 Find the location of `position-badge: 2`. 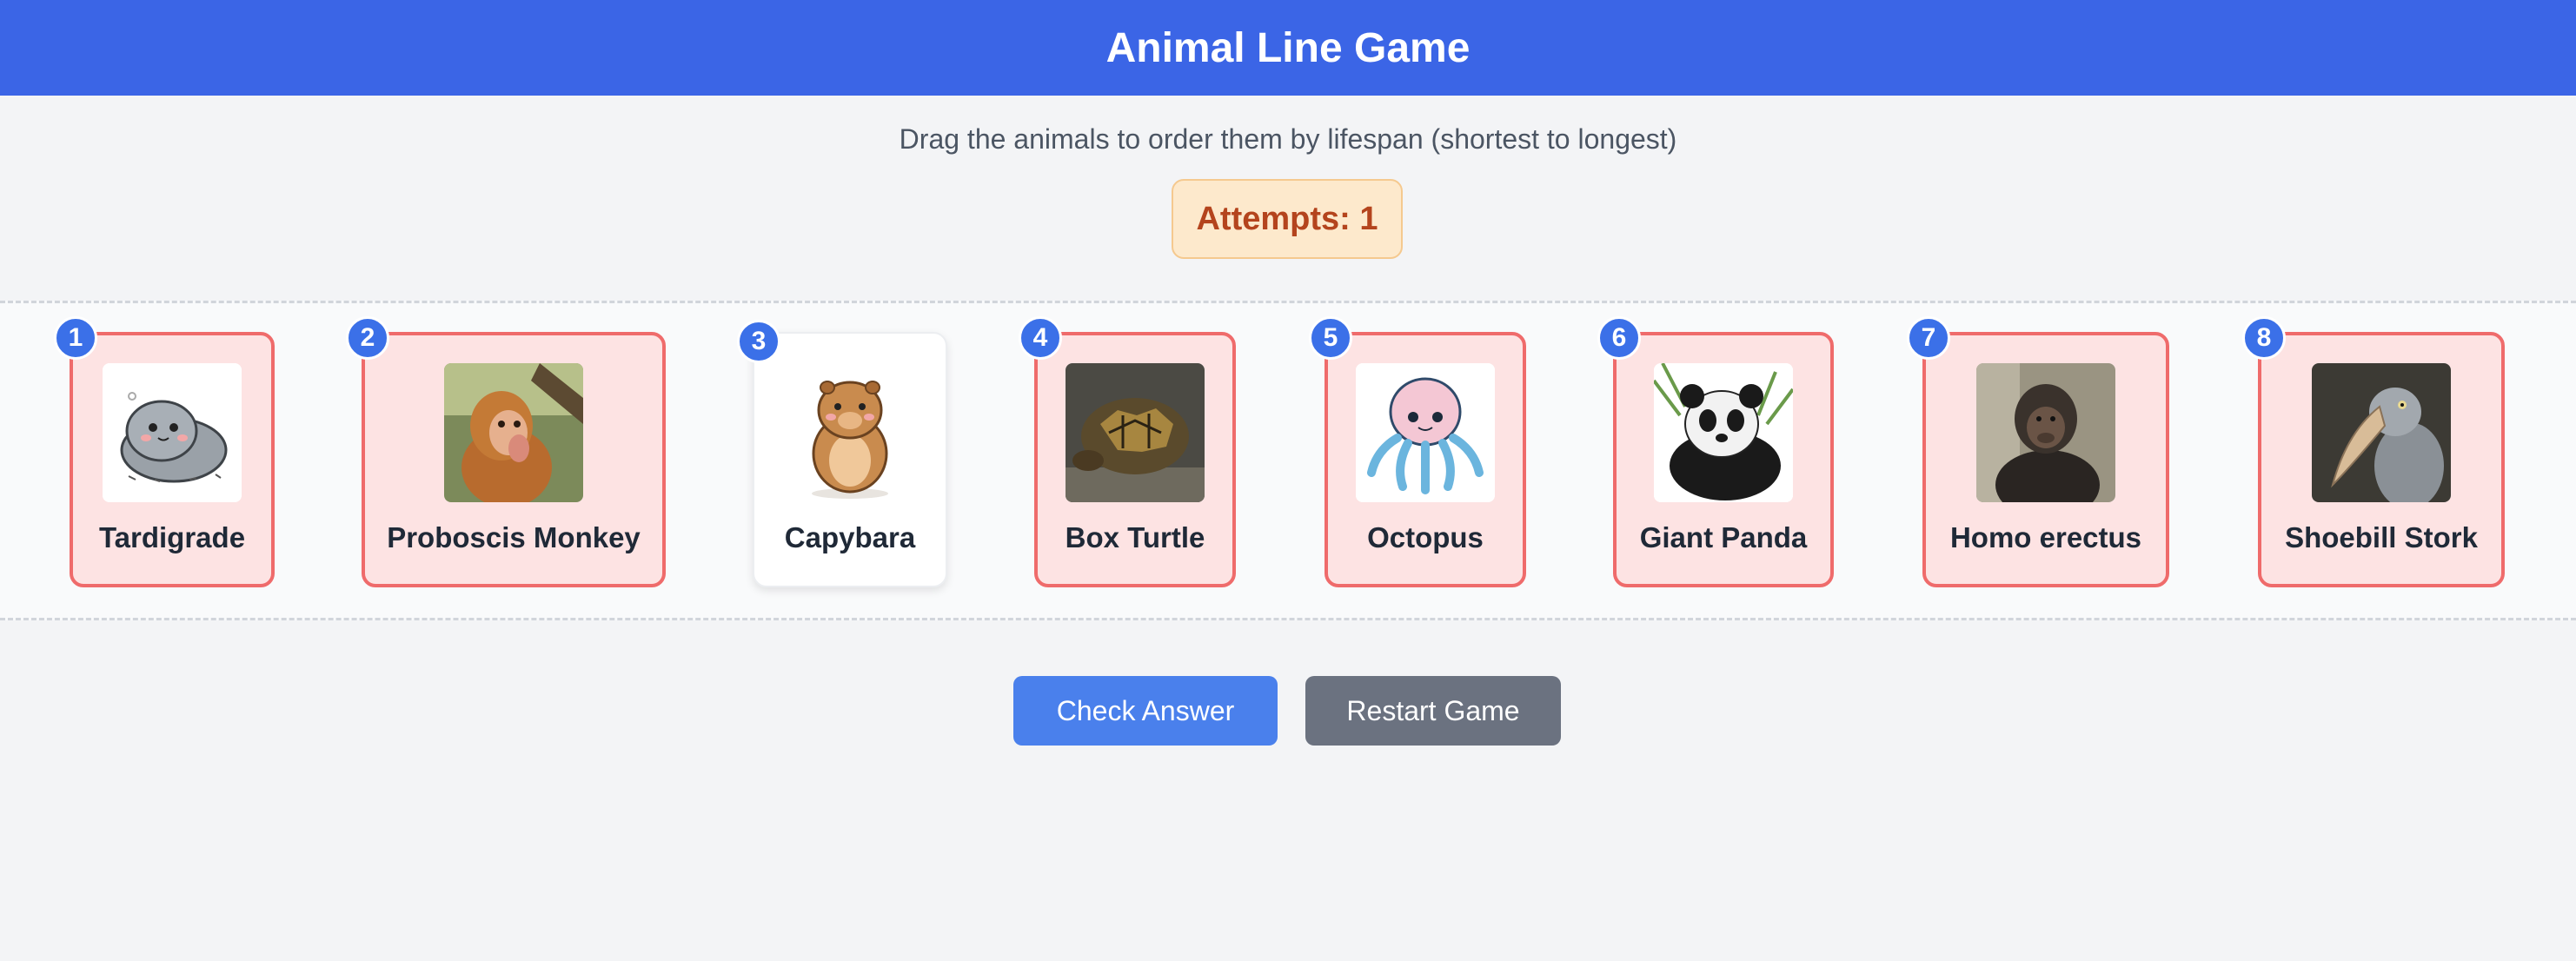

position-badge: 2 is located at coordinates (367, 338).